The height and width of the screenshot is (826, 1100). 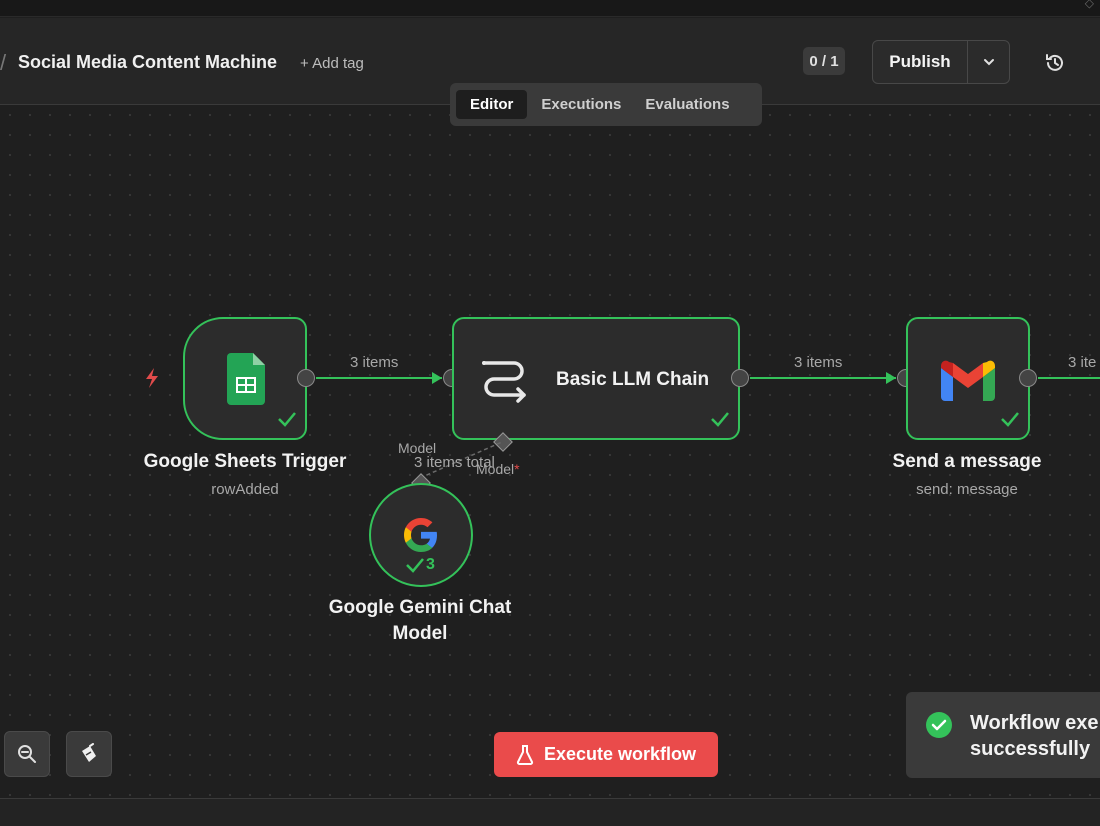 I want to click on chevron-down-icon, so click(x=988, y=62).